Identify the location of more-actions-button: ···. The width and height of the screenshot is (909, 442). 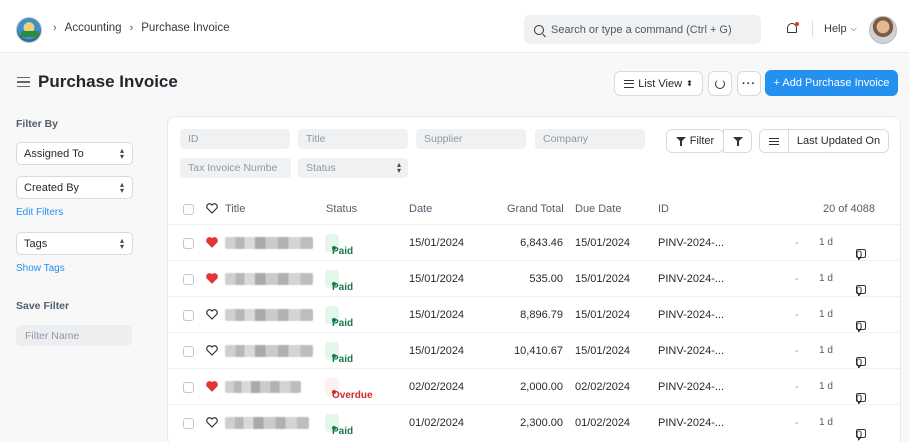
(749, 83).